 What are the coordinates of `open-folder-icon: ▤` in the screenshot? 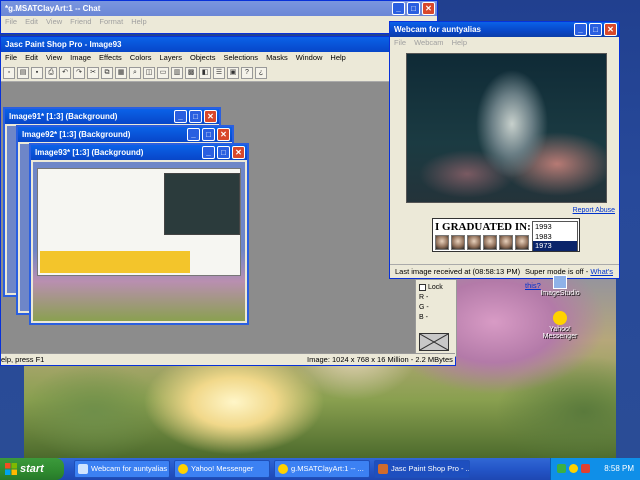 It's located at (23, 72).